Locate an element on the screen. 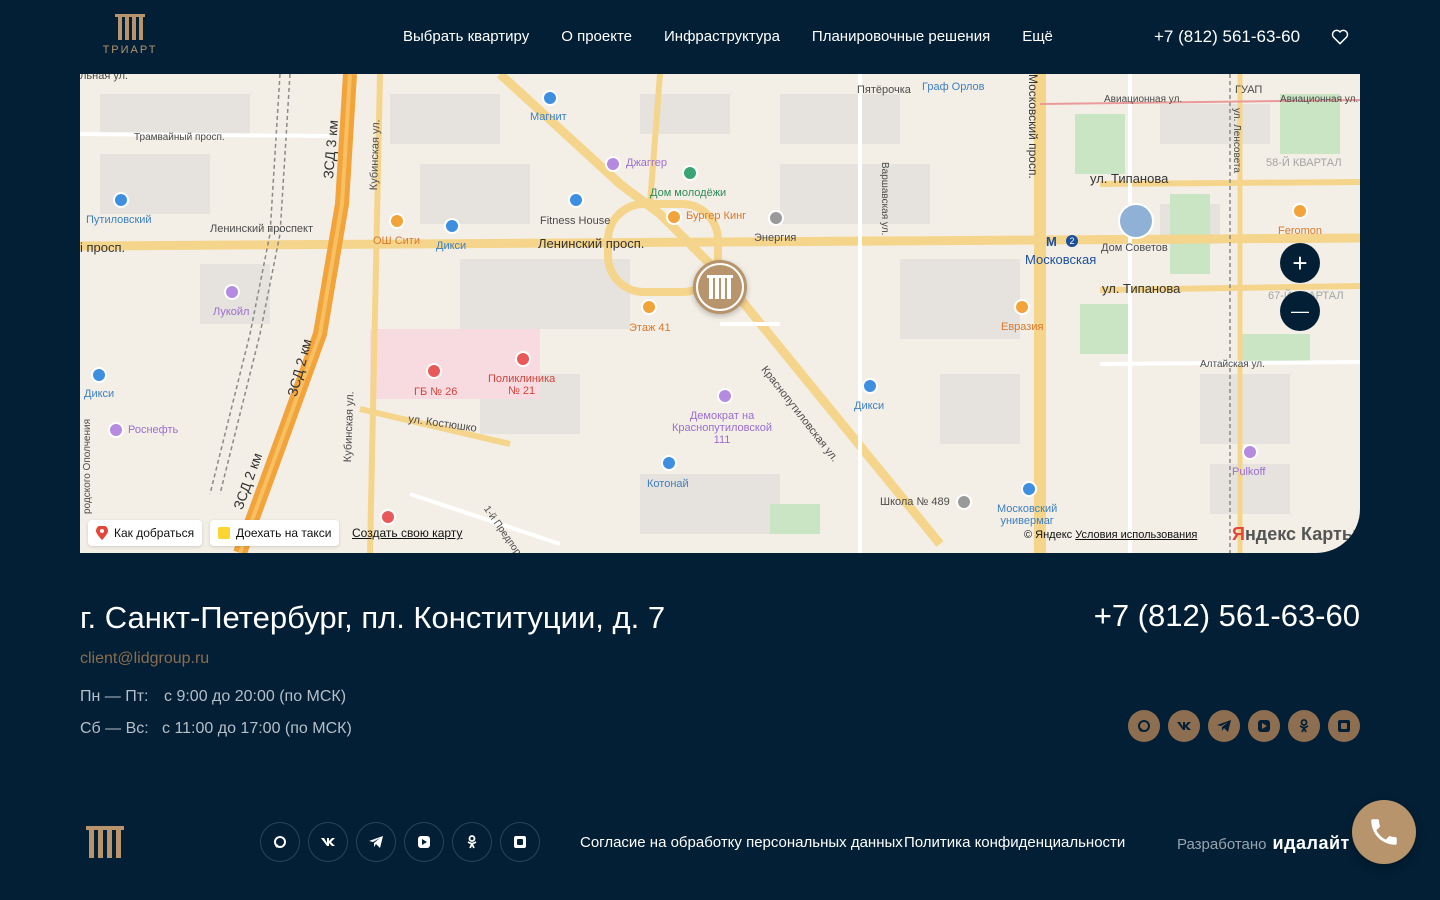  map-label: ул. Типанова is located at coordinates (1141, 288).